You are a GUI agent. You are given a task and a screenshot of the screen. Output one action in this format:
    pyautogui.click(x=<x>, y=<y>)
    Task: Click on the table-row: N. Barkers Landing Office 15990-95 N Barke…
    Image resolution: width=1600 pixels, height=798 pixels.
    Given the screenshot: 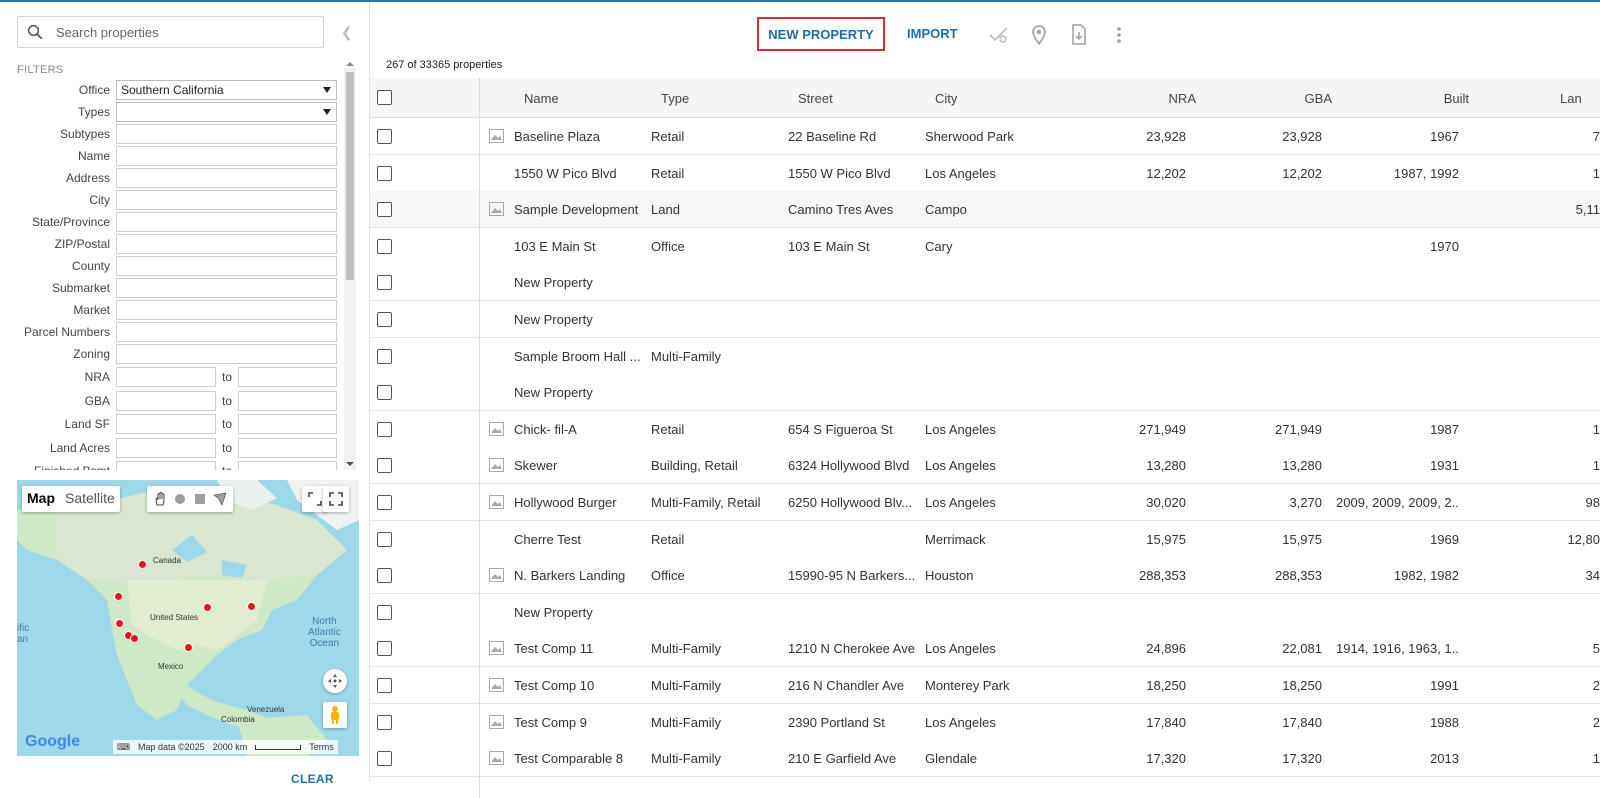 What is the action you would take?
    pyautogui.click(x=985, y=576)
    